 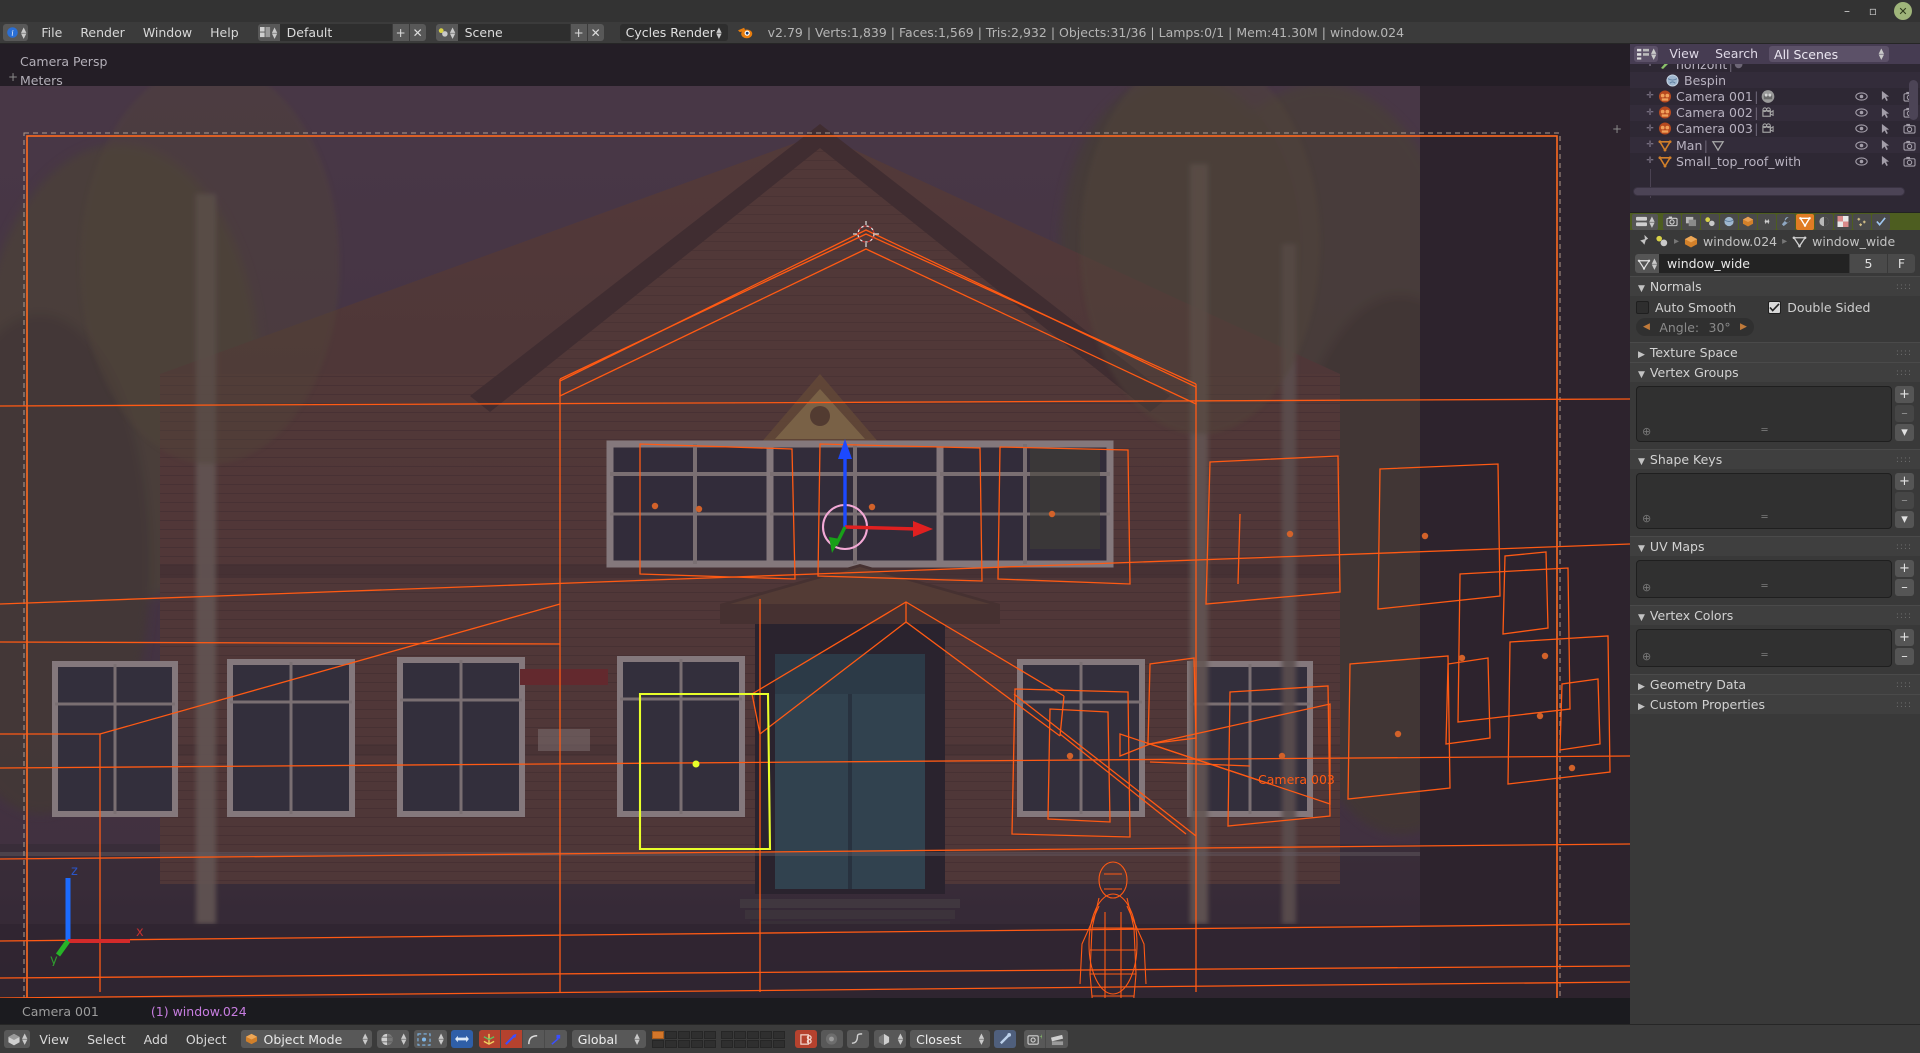 I want to click on view3d-menu-add: Add, so click(x=156, y=1039).